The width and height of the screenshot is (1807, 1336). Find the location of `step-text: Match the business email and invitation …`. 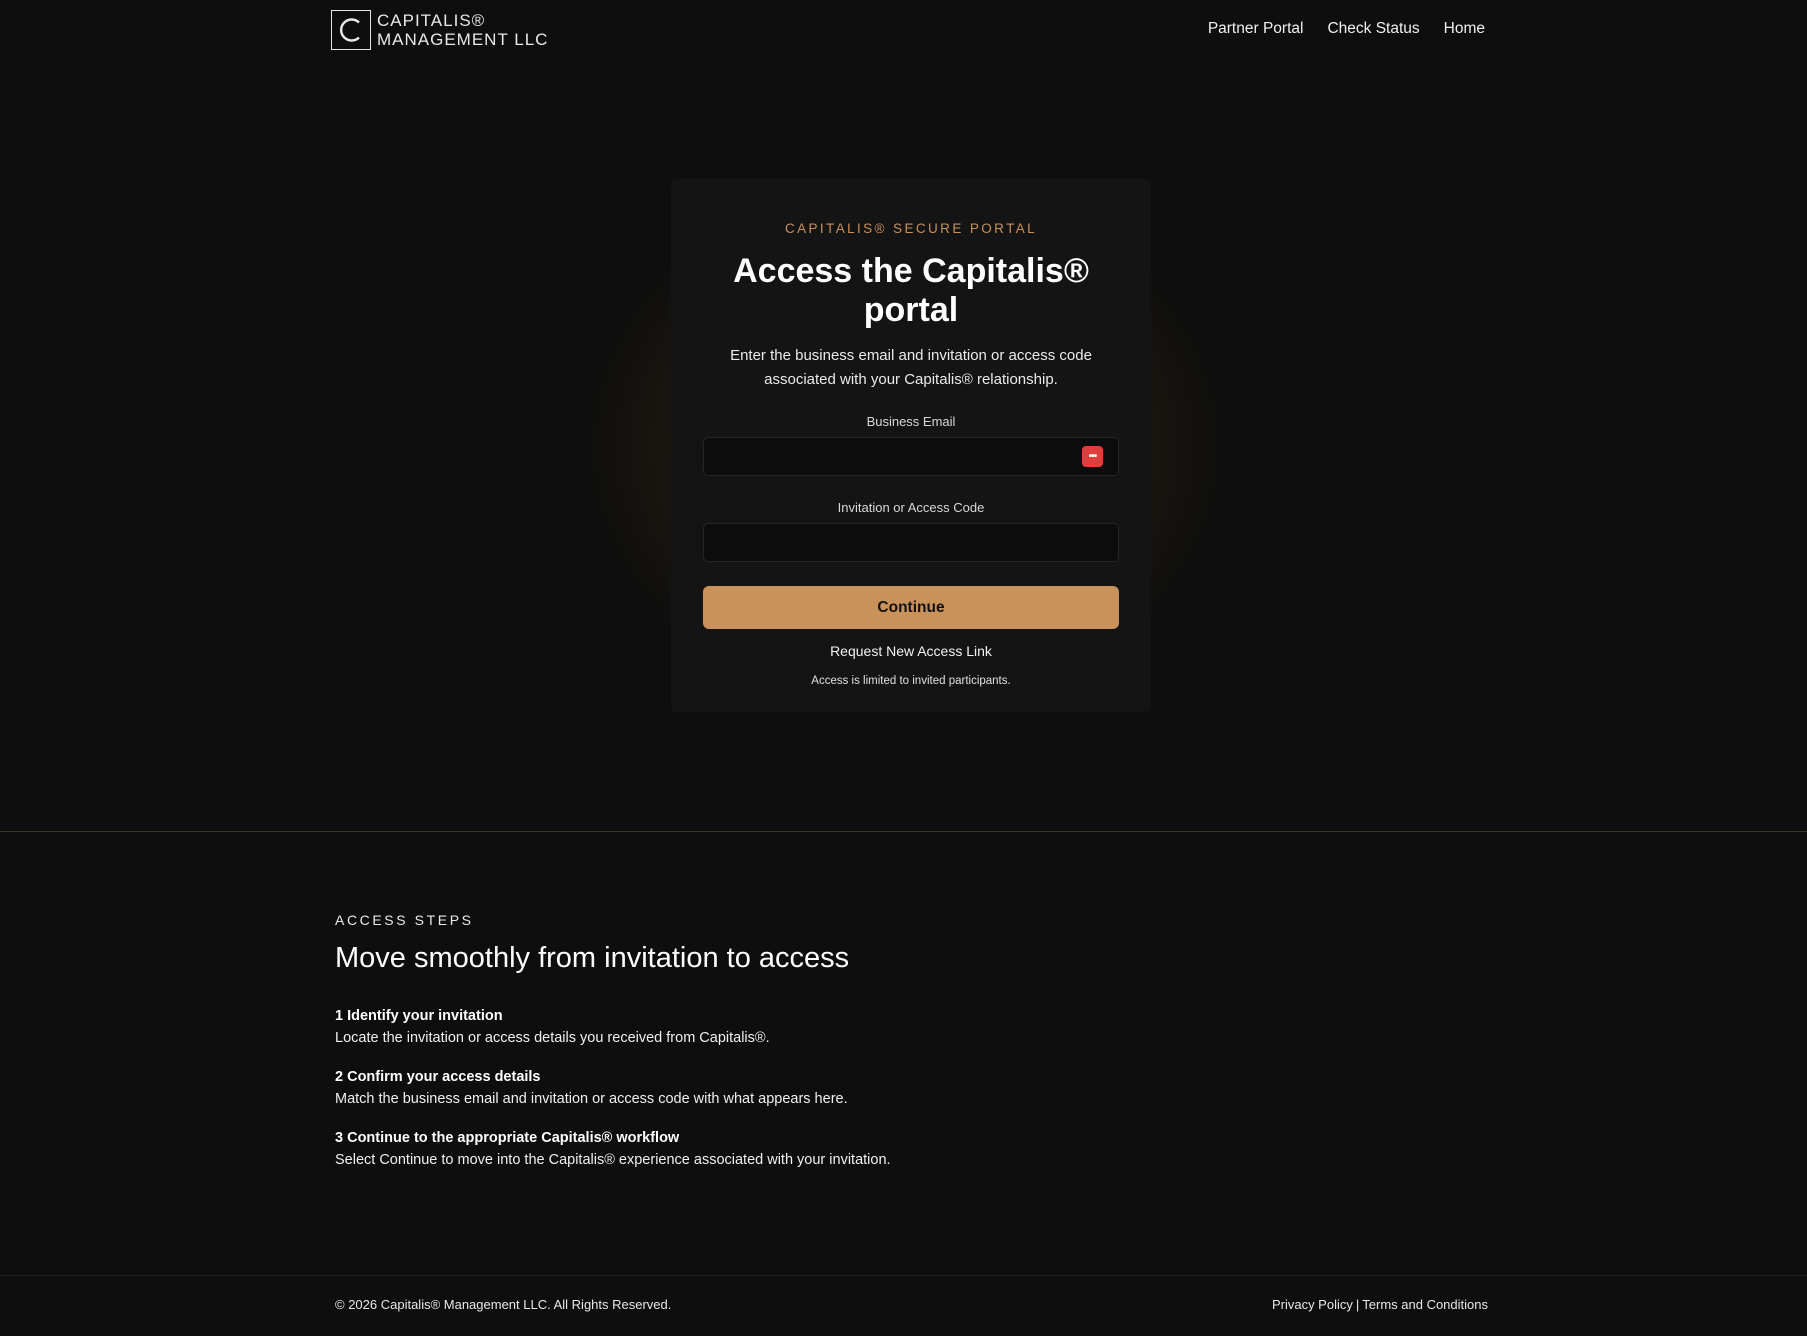

step-text: Match the business email and invitation … is located at coordinates (591, 1099).